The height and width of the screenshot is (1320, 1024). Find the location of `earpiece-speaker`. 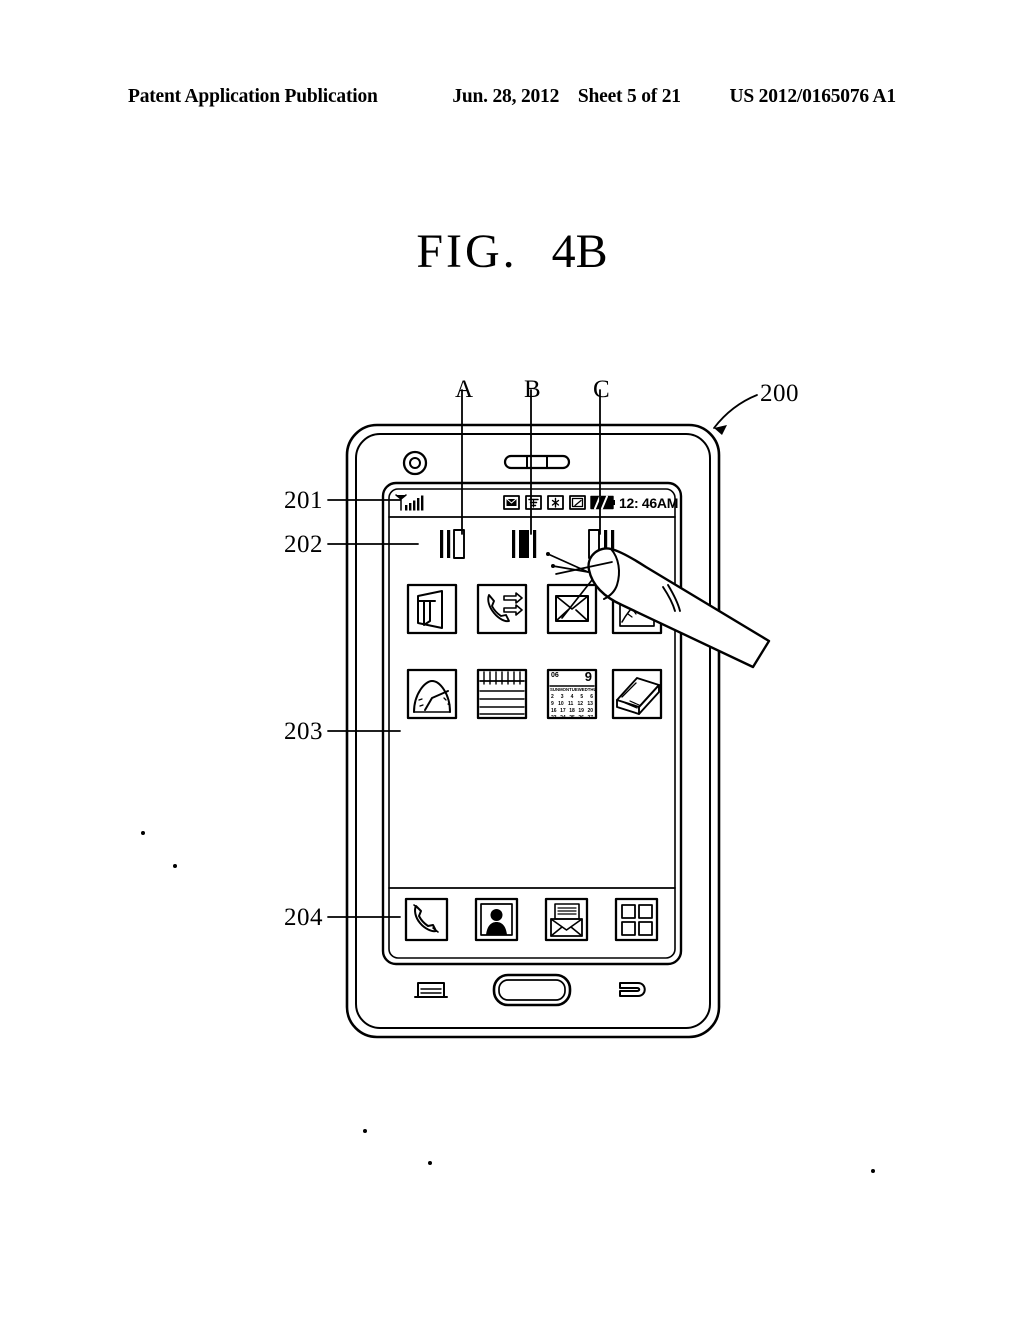

earpiece-speaker is located at coordinates (537, 462).